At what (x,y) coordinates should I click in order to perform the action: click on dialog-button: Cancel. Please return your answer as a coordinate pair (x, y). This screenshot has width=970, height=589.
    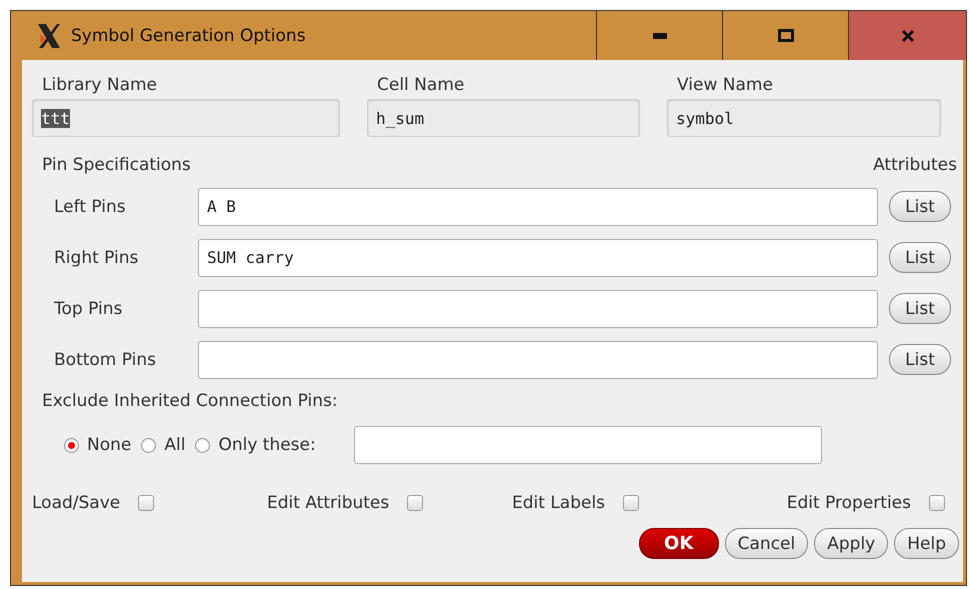
    Looking at the image, I should click on (766, 543).